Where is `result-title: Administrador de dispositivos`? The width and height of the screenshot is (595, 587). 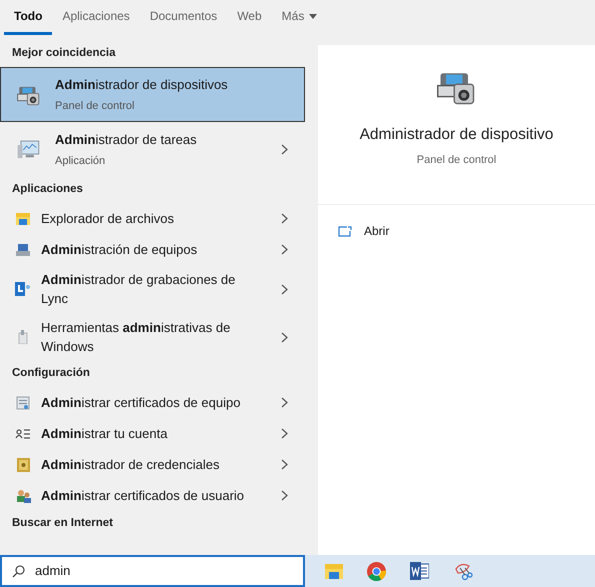
result-title: Administrador de dispositivos is located at coordinates (142, 85).